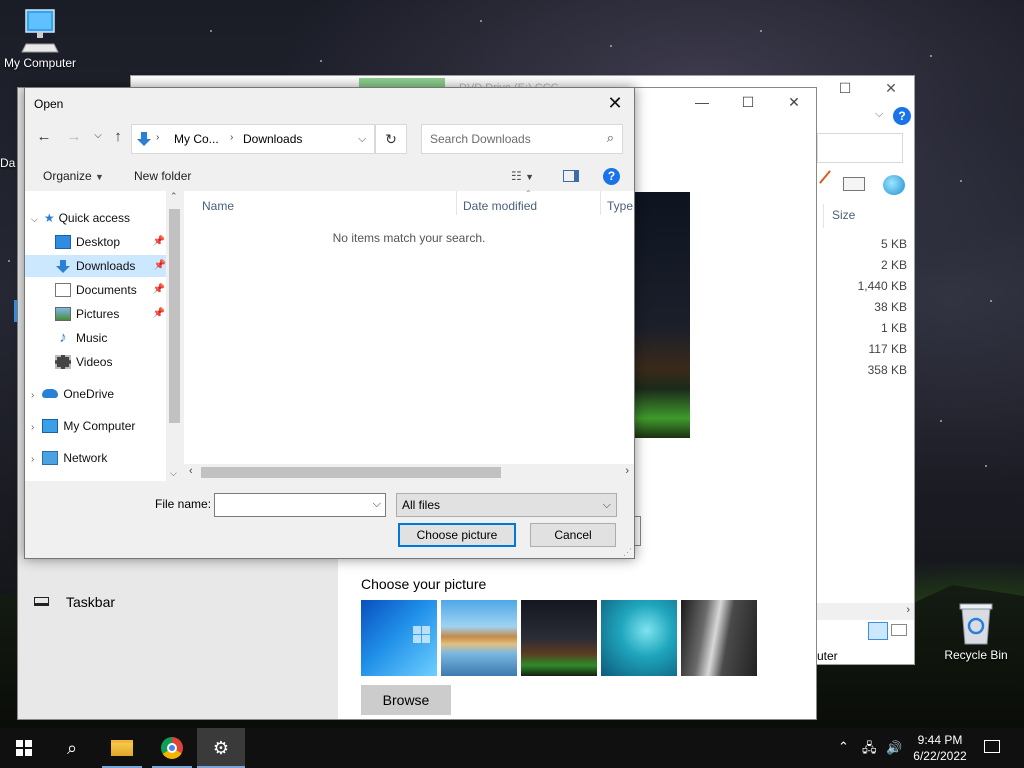 This screenshot has width=1024, height=768. What do you see at coordinates (63, 289) in the screenshot?
I see `documents-icon` at bounding box center [63, 289].